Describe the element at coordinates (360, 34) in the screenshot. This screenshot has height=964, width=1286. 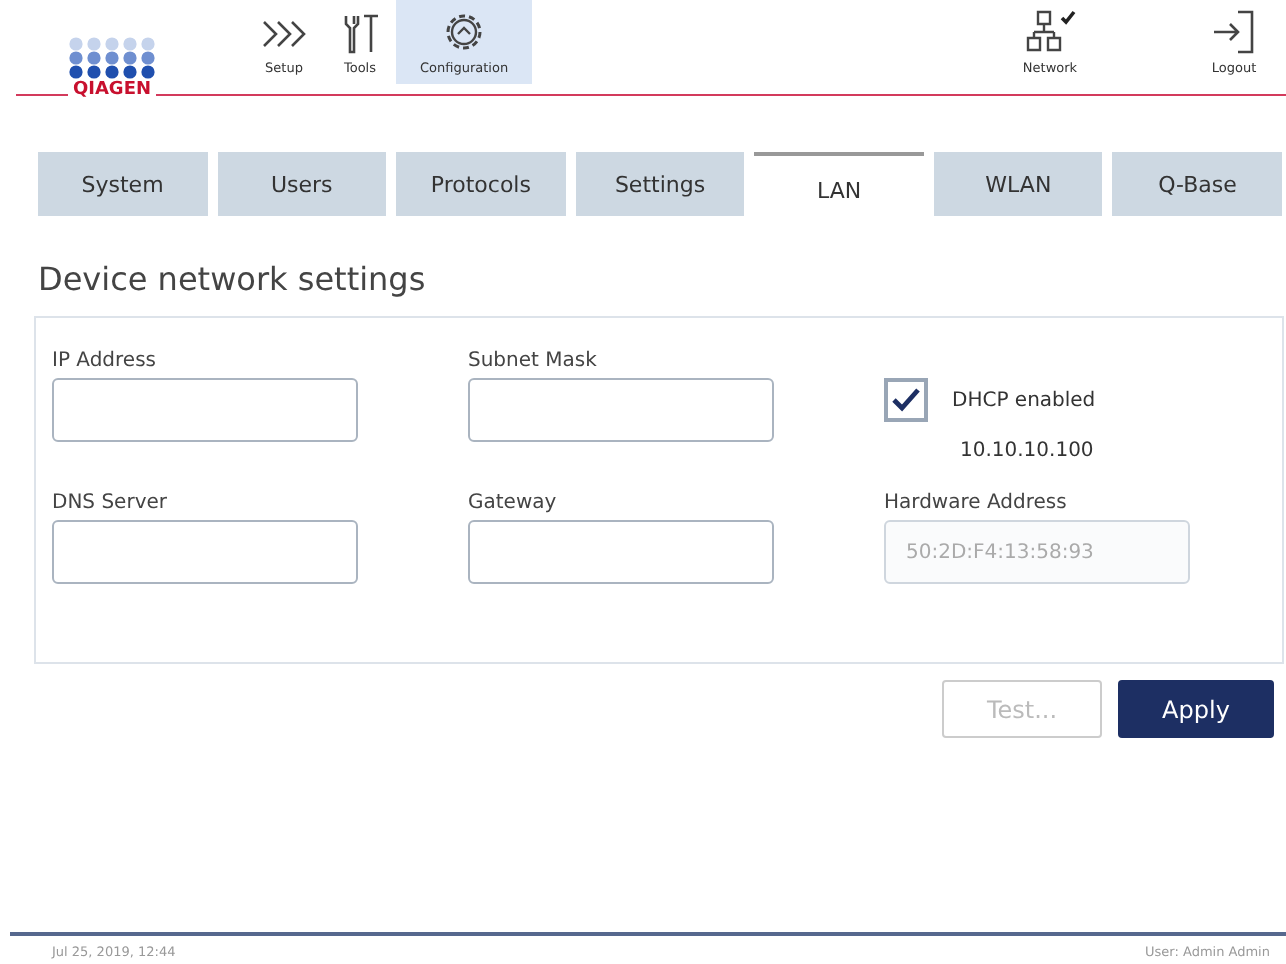
I see `tools-icon` at that location.